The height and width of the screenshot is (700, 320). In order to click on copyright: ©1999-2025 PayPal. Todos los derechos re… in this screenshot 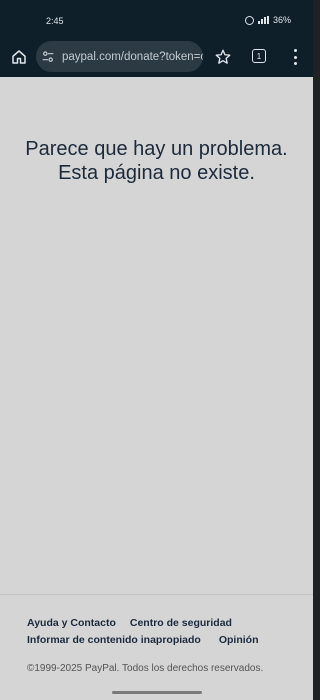, I will do `click(145, 668)`.